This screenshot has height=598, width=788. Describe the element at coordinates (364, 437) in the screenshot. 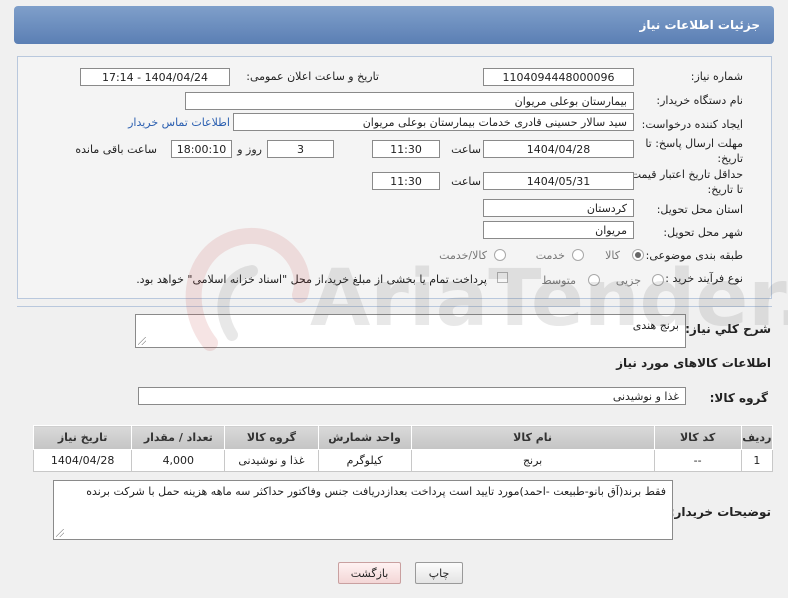

I see `col-unit: واحد شمارش` at that location.